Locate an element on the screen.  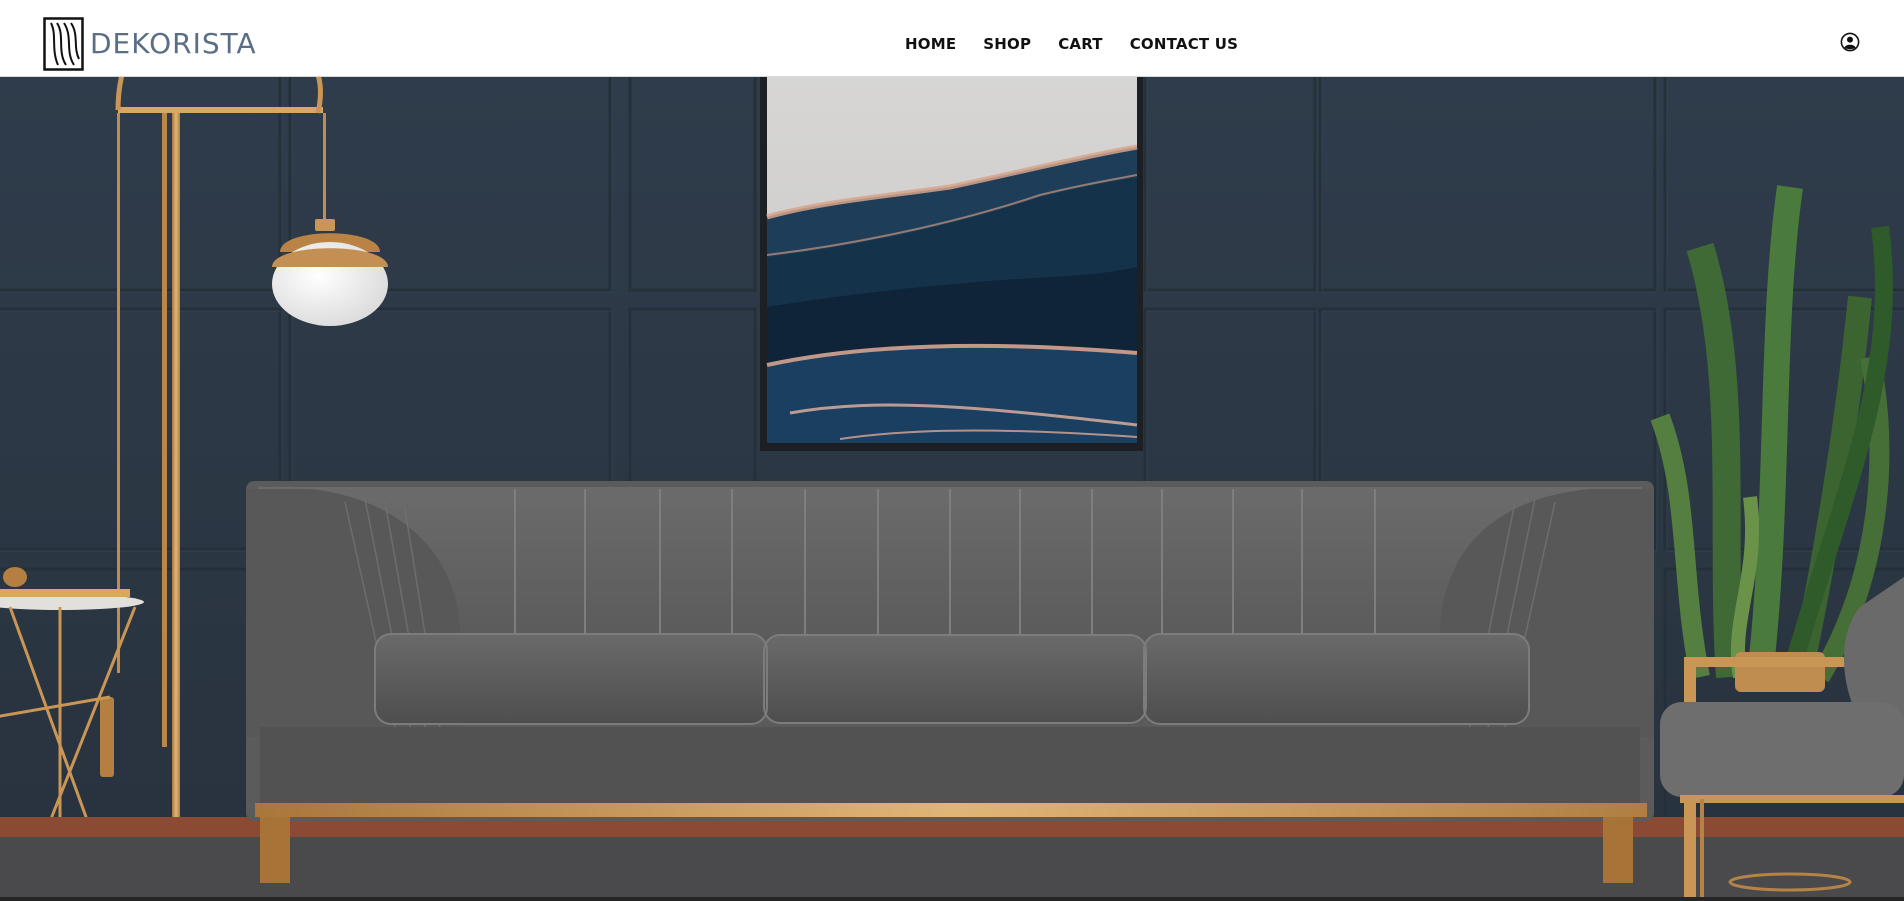
user-account-icon is located at coordinates (1850, 42).